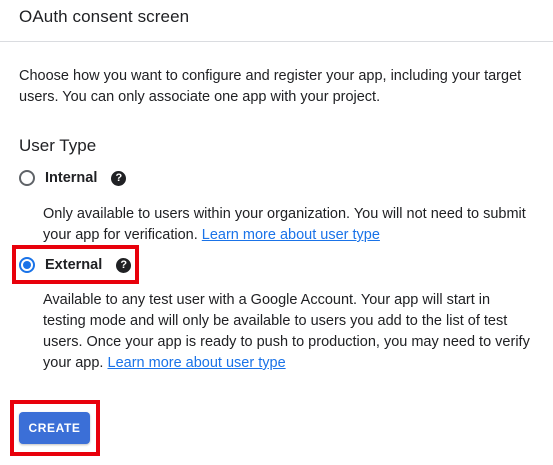 The height and width of the screenshot is (465, 553). Describe the element at coordinates (291, 235) in the screenshot. I see `internal-learn-more-link: Learn more about user type` at that location.